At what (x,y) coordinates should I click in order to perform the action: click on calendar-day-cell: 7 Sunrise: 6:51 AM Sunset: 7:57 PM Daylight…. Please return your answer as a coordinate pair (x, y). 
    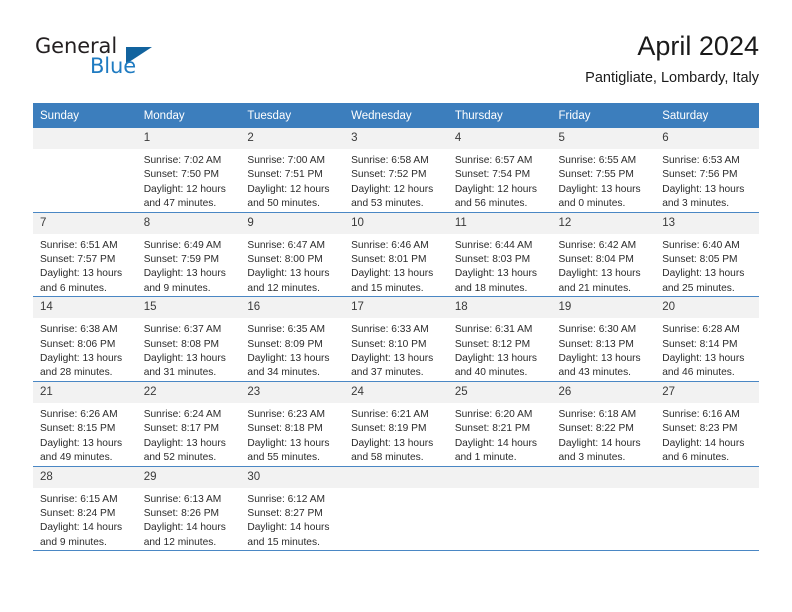
    Looking at the image, I should click on (85, 254).